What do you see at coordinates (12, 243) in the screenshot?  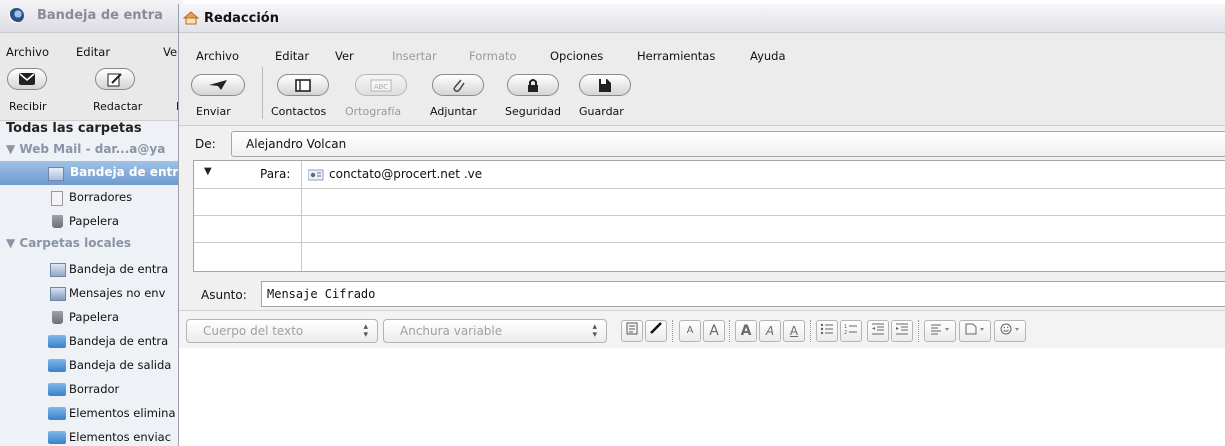 I see `collapse-triangle-icon: ▼` at bounding box center [12, 243].